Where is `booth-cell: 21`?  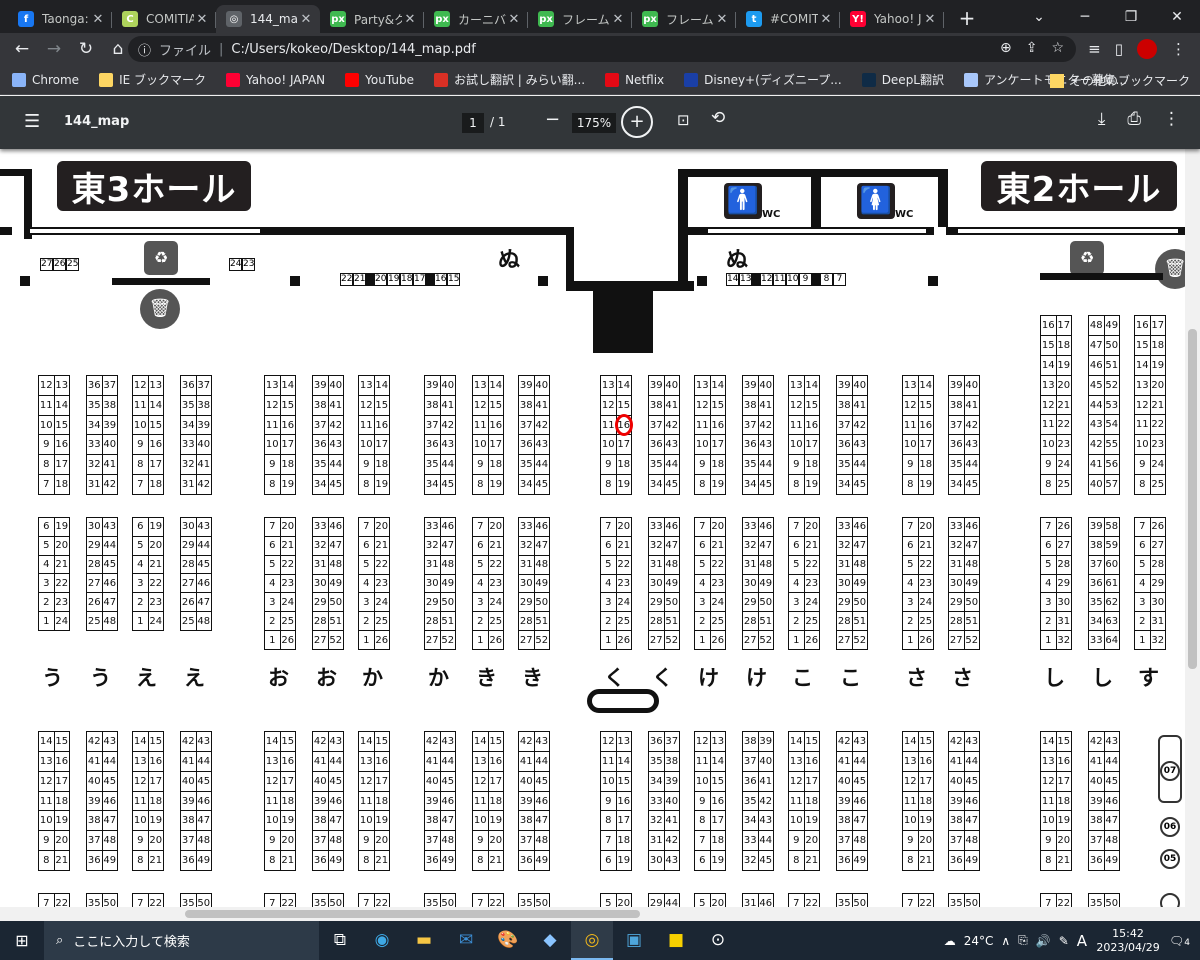 booth-cell: 21 is located at coordinates (495, 861).